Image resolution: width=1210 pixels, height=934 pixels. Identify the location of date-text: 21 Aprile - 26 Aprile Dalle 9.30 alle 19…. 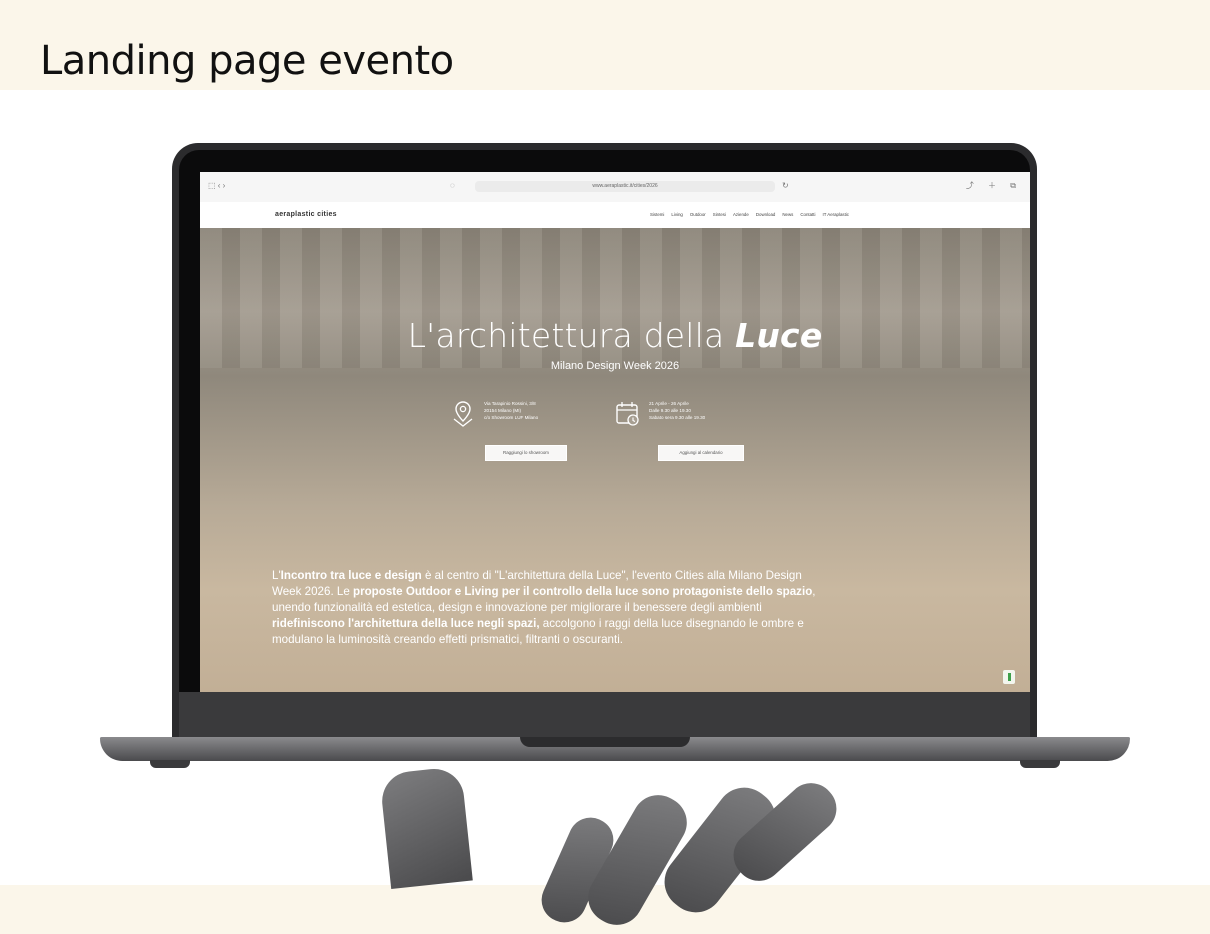
(694, 410).